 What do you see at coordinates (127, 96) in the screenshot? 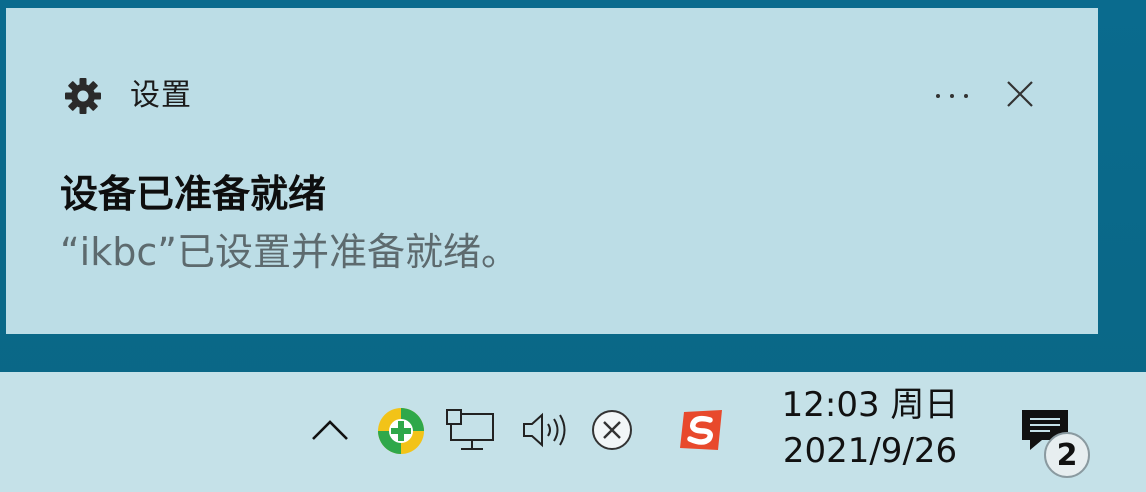
I see `toast-header: 设置` at bounding box center [127, 96].